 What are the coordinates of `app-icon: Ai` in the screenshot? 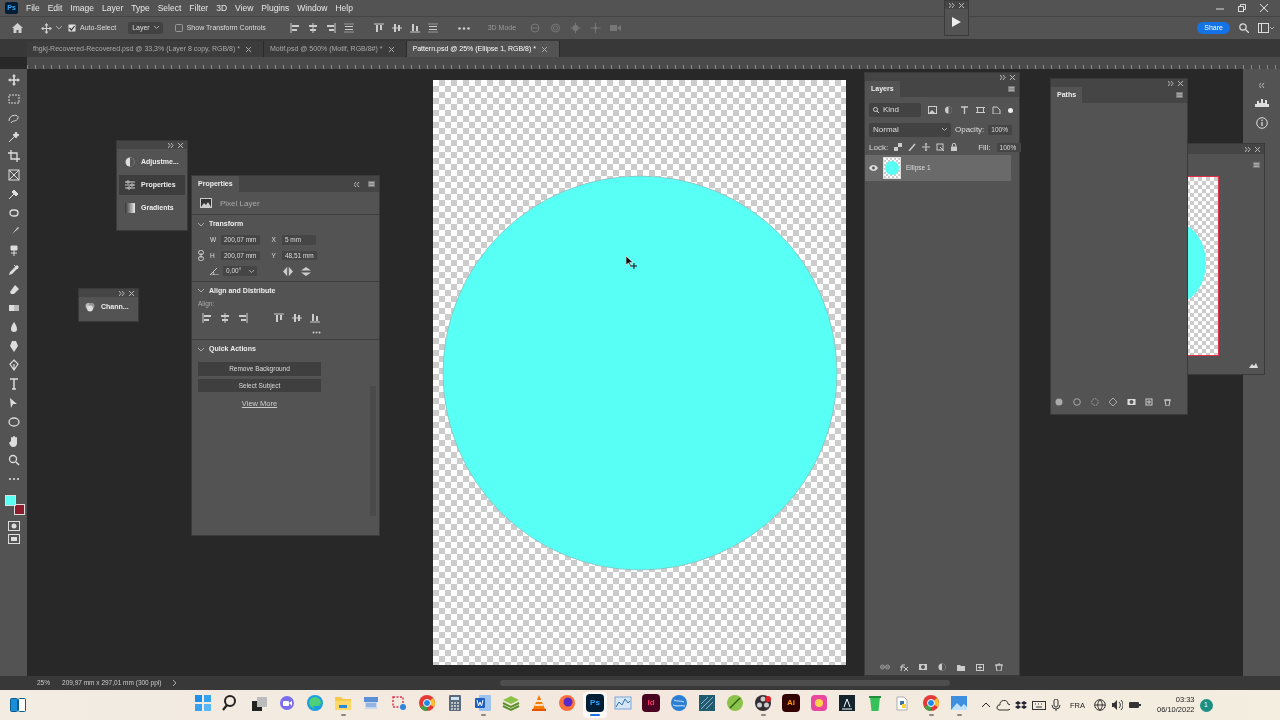 It's located at (791, 703).